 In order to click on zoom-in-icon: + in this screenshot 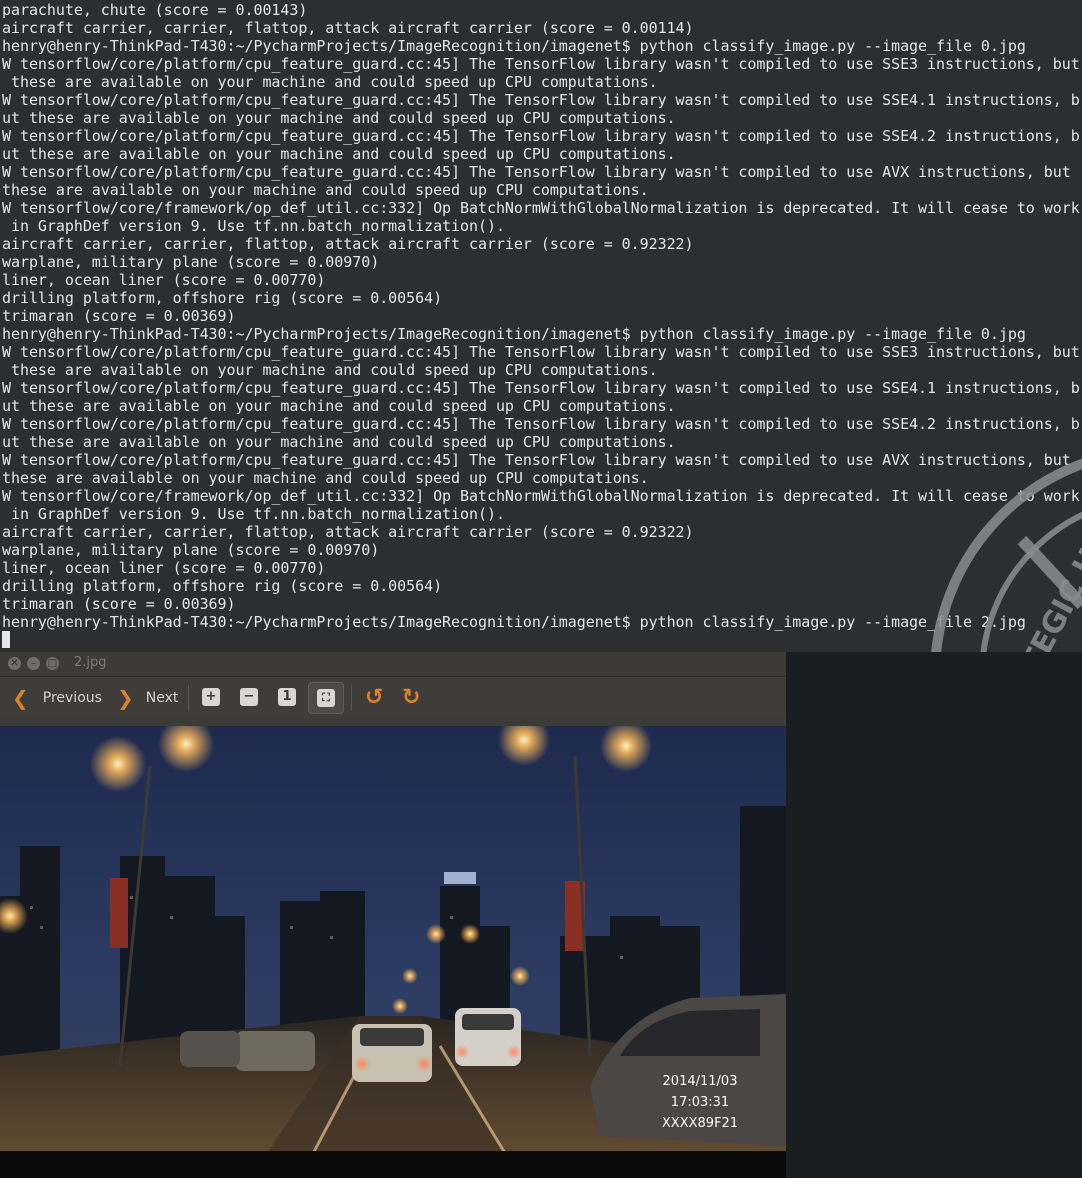, I will do `click(211, 697)`.